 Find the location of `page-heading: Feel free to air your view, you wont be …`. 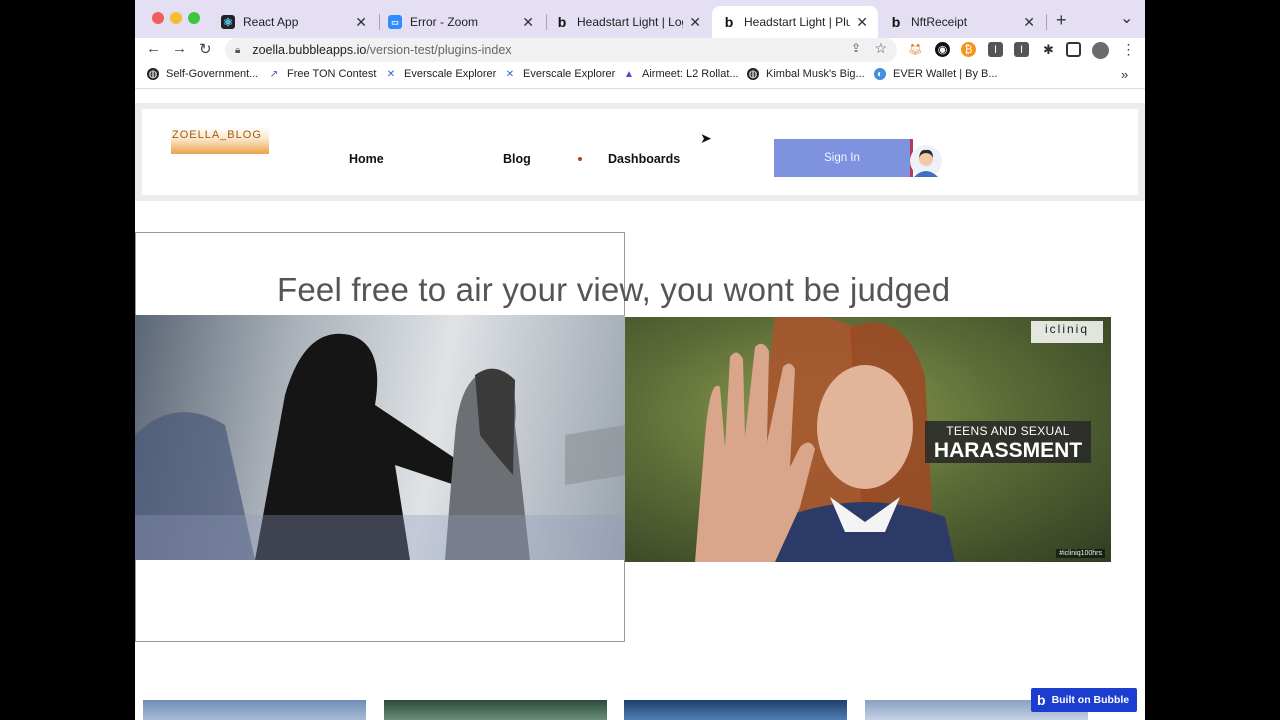

page-heading: Feel free to air your view, you wont be … is located at coordinates (614, 289).